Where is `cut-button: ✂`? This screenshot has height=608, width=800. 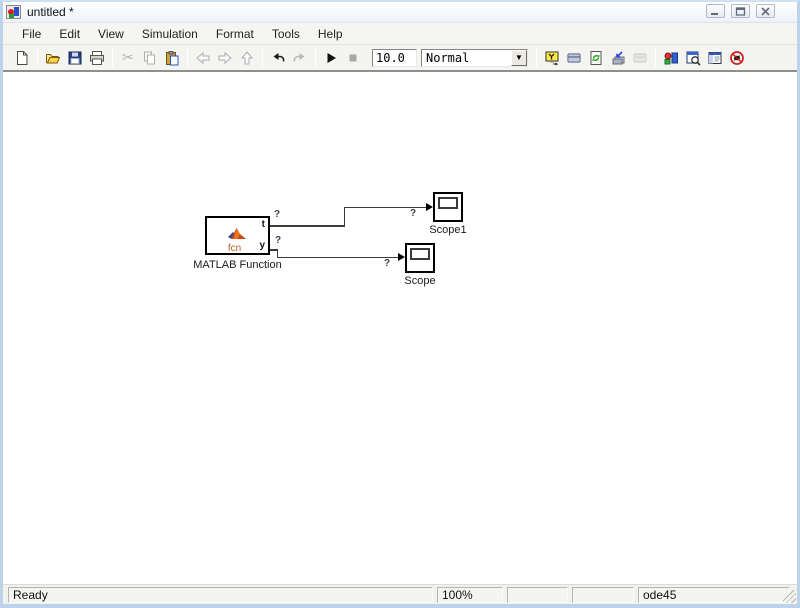
cut-button: ✂ is located at coordinates (128, 58).